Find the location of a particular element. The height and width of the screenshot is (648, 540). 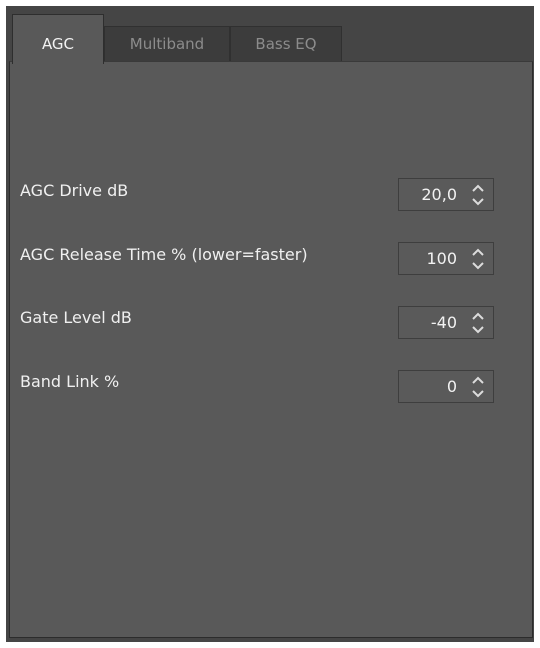

tab-bar: AGC Multiband Bass EQ is located at coordinates (270, 35).